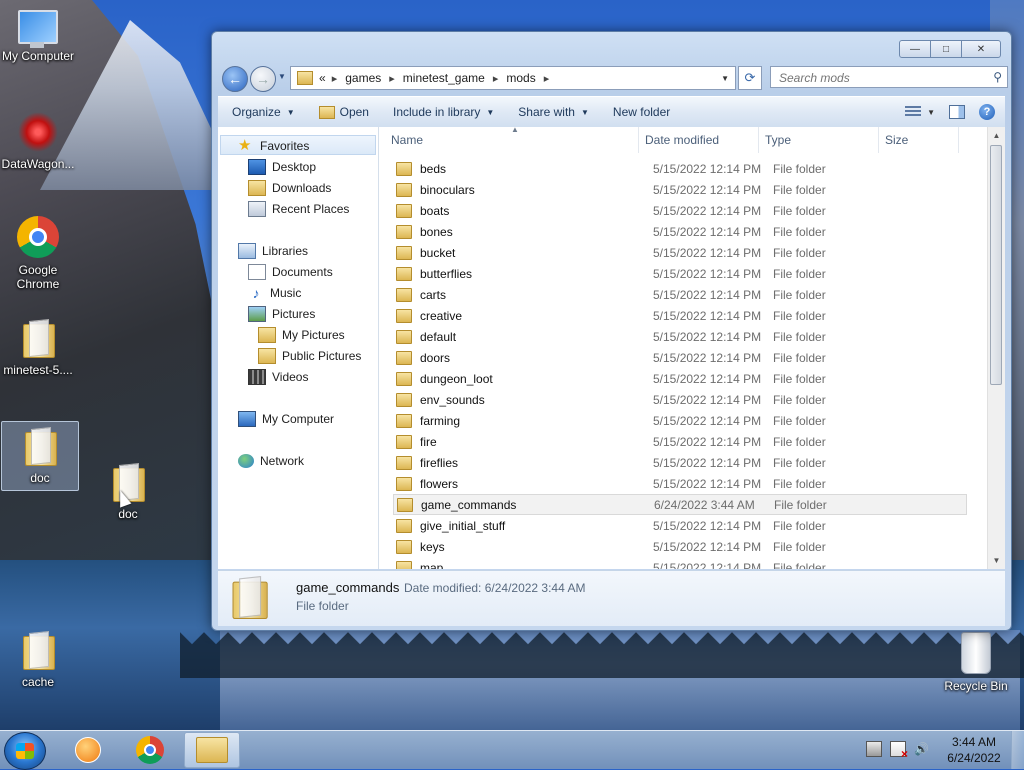 The image size is (1024, 770). I want to click on search-icon: ⚲, so click(997, 77).